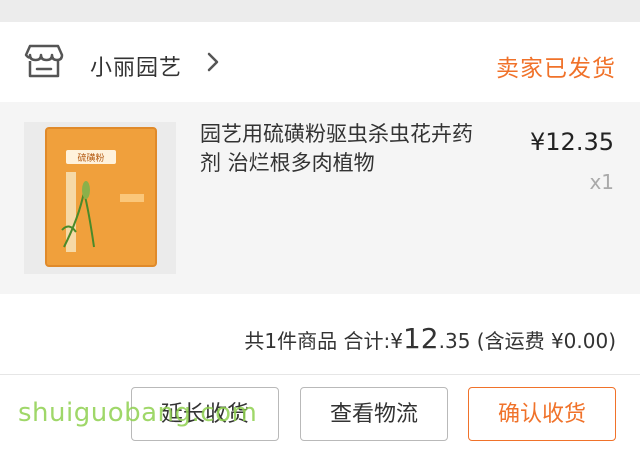  I want to click on watermark: shuiguobang.com, so click(138, 413).